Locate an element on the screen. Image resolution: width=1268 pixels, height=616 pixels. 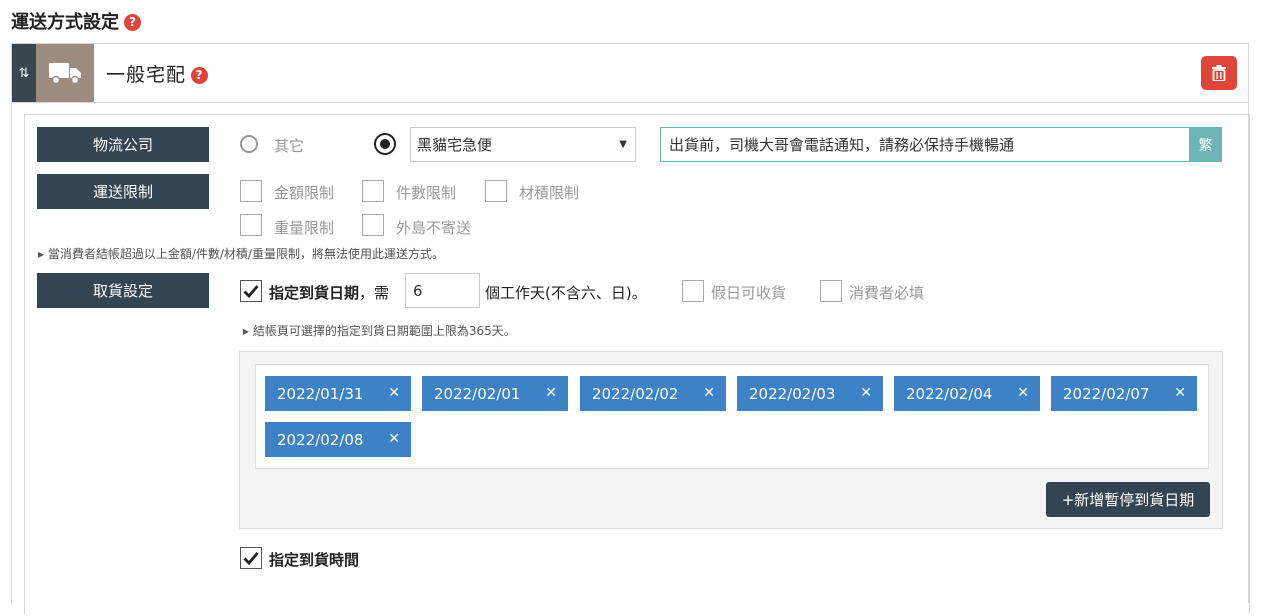
date-tag-text: 2022/02/01 is located at coordinates (477, 393).